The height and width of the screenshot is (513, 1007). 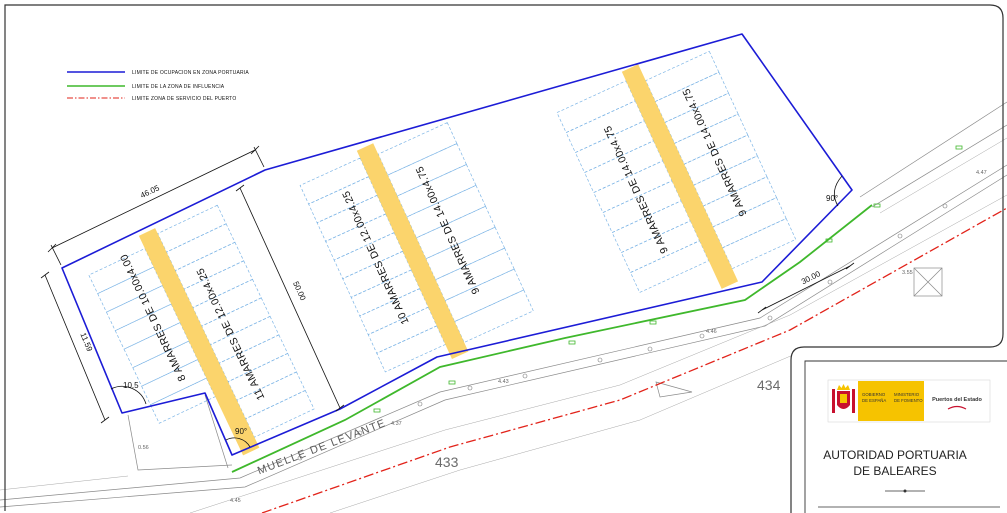 What do you see at coordinates (907, 273) in the screenshot?
I see `spot-level: 3.55` at bounding box center [907, 273].